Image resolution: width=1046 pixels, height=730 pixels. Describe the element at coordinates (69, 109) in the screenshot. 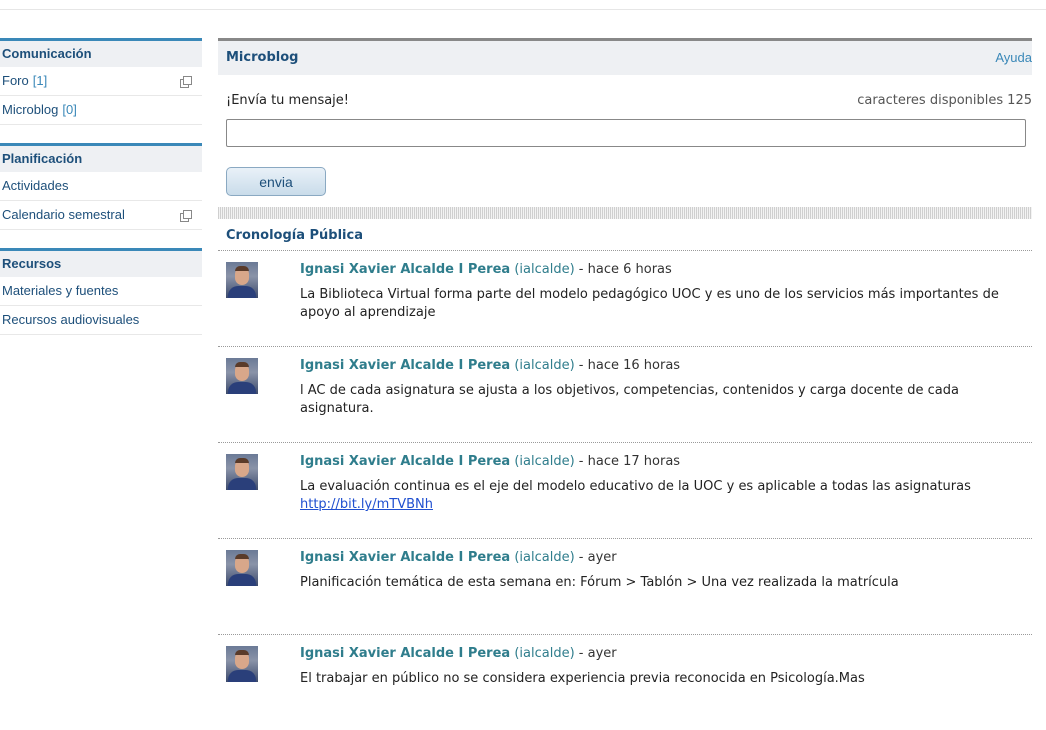

I see `sidebar-item-count: [0]` at that location.